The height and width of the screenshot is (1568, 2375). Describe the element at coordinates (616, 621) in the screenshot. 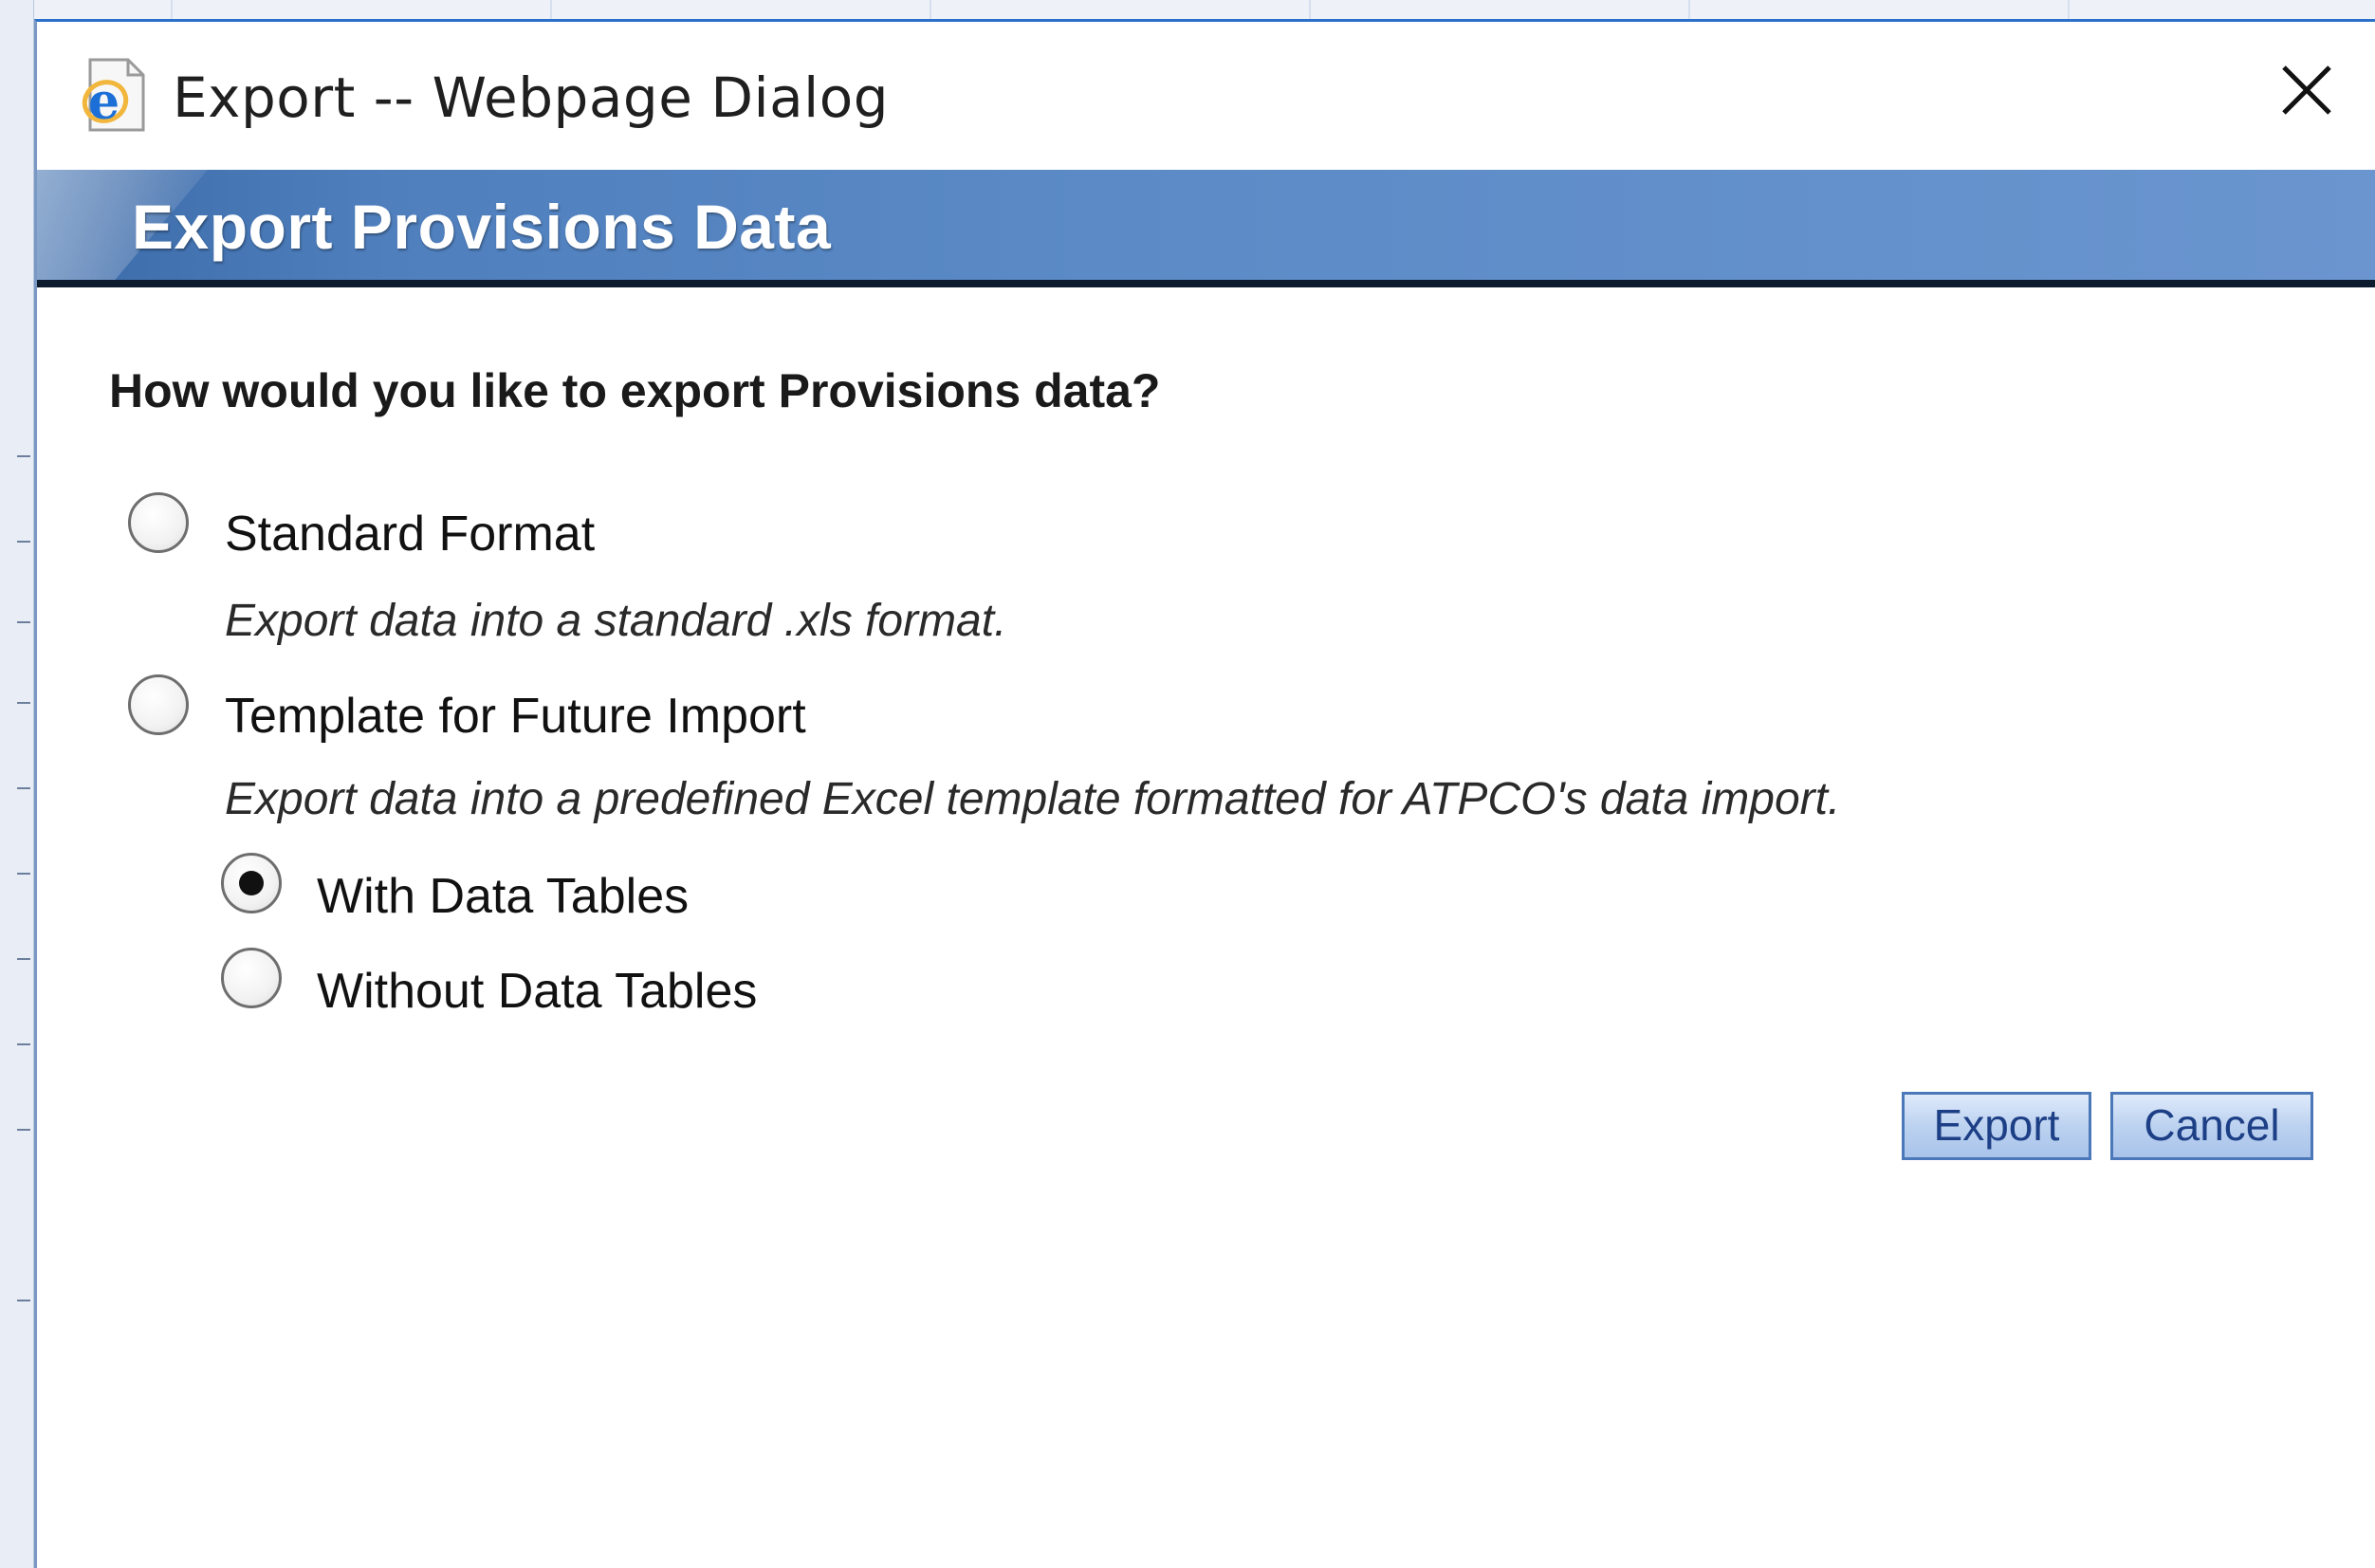

I see `option-description-standard-format: Export data into a standard .xls format.` at that location.